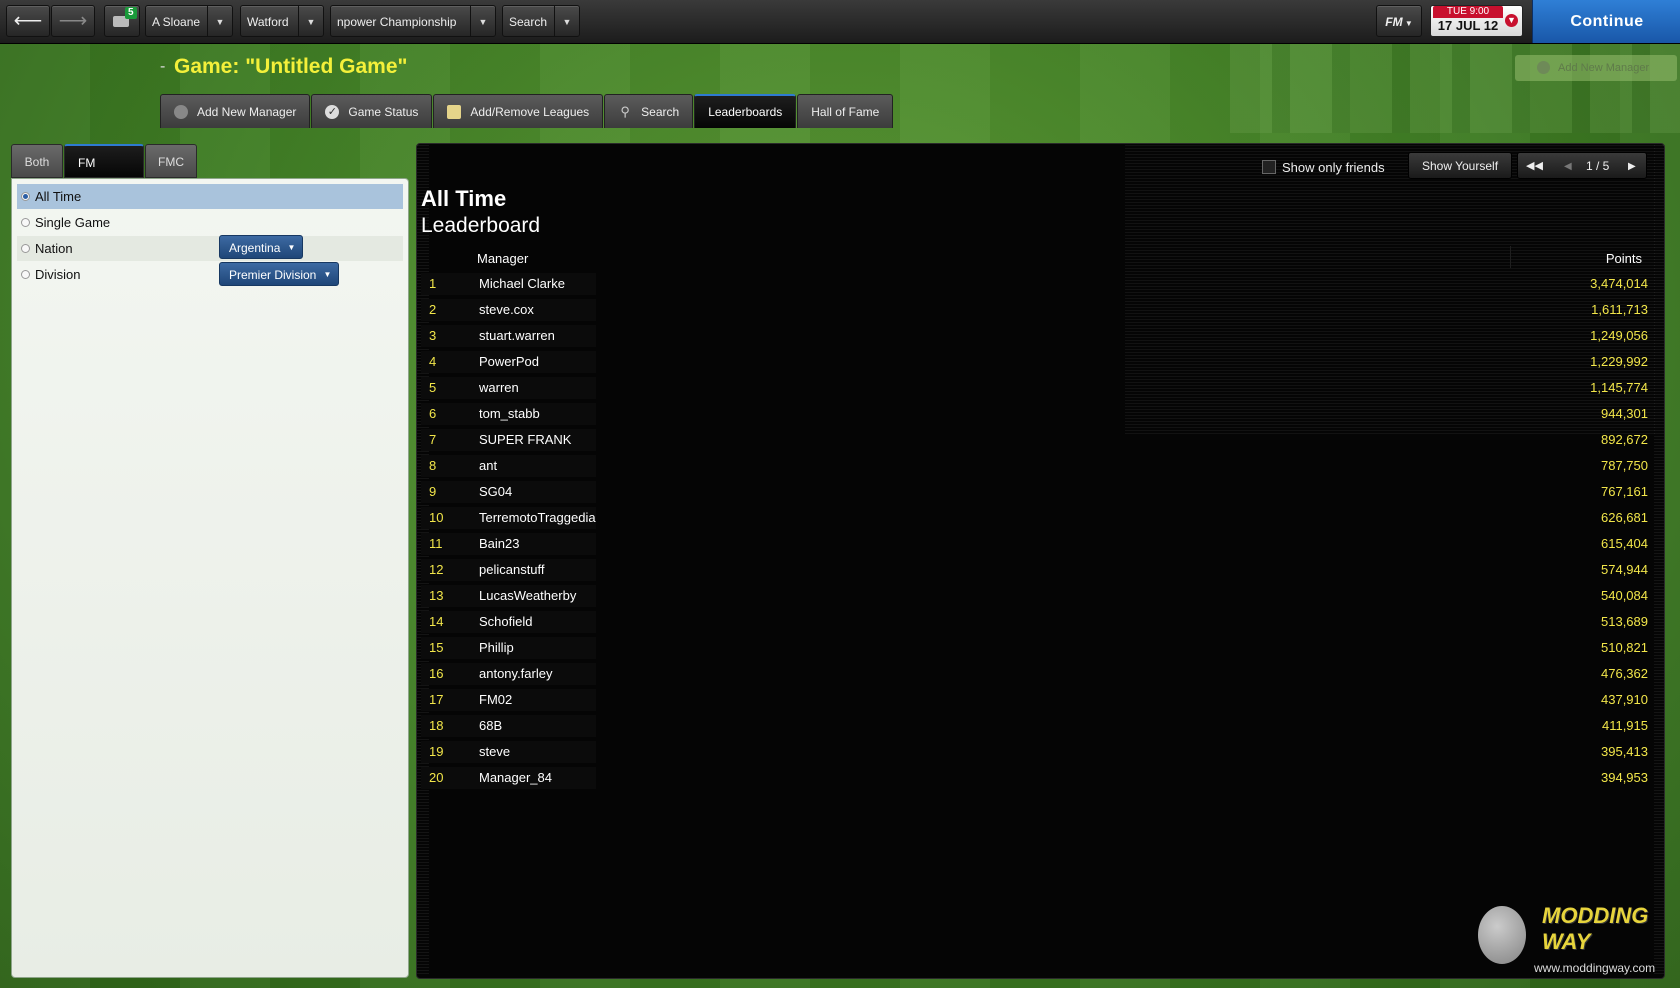 The height and width of the screenshot is (988, 1680). What do you see at coordinates (537, 518) in the screenshot?
I see `manager-cell: TerremotoTraggedia` at bounding box center [537, 518].